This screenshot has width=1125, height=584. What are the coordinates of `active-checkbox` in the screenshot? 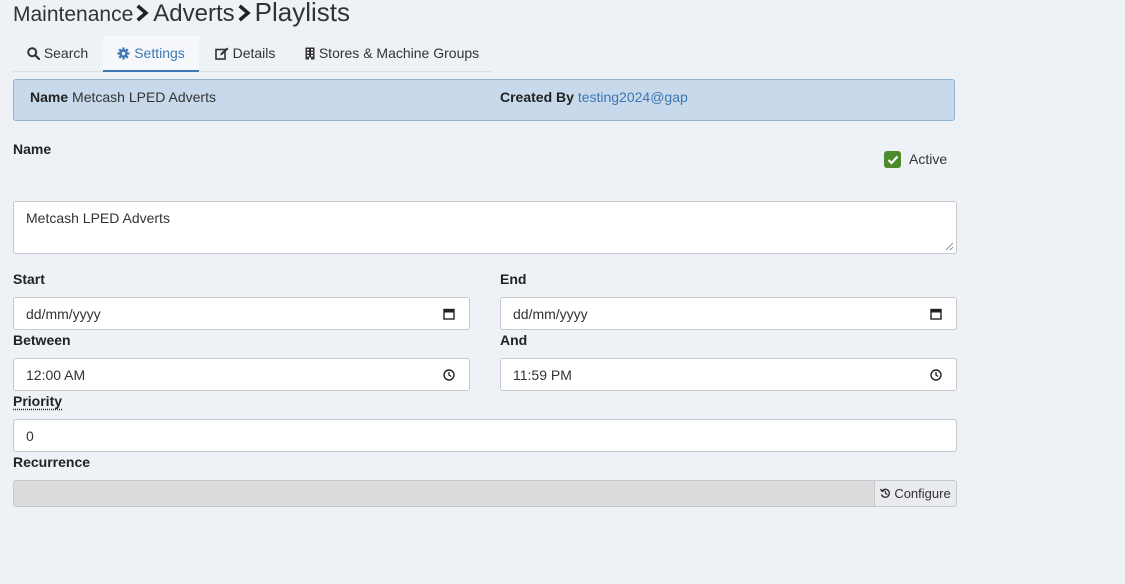 It's located at (892, 159).